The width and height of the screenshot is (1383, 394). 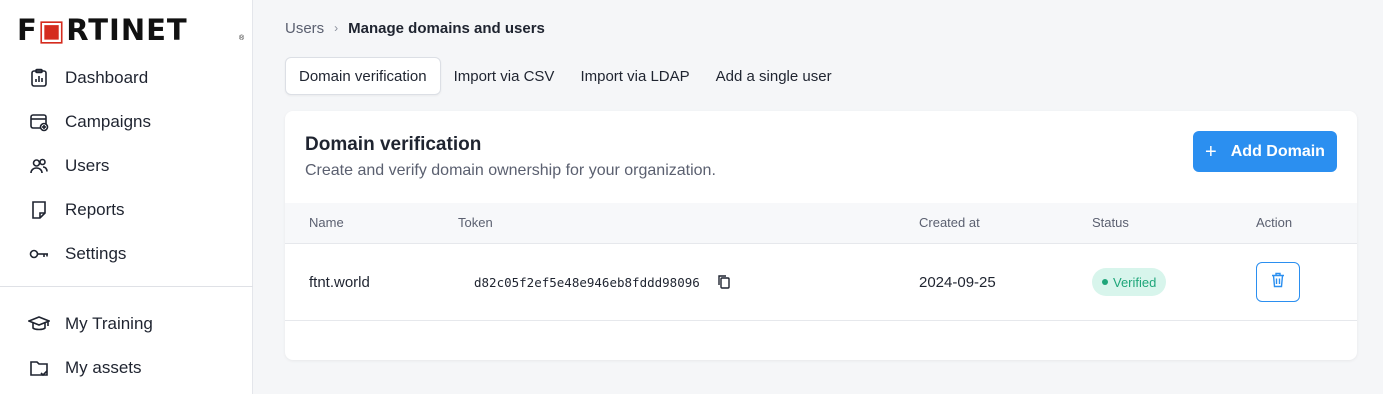 I want to click on sidebar-item-campaigns: Campaigns, so click(x=89, y=122).